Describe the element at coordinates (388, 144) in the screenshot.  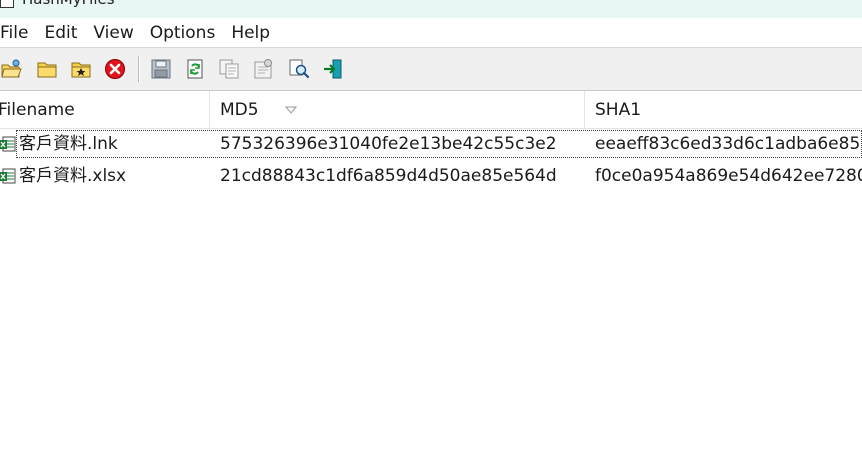
I see `cell-md5: 575326396e31040fe2e13be42c55c3e2` at that location.